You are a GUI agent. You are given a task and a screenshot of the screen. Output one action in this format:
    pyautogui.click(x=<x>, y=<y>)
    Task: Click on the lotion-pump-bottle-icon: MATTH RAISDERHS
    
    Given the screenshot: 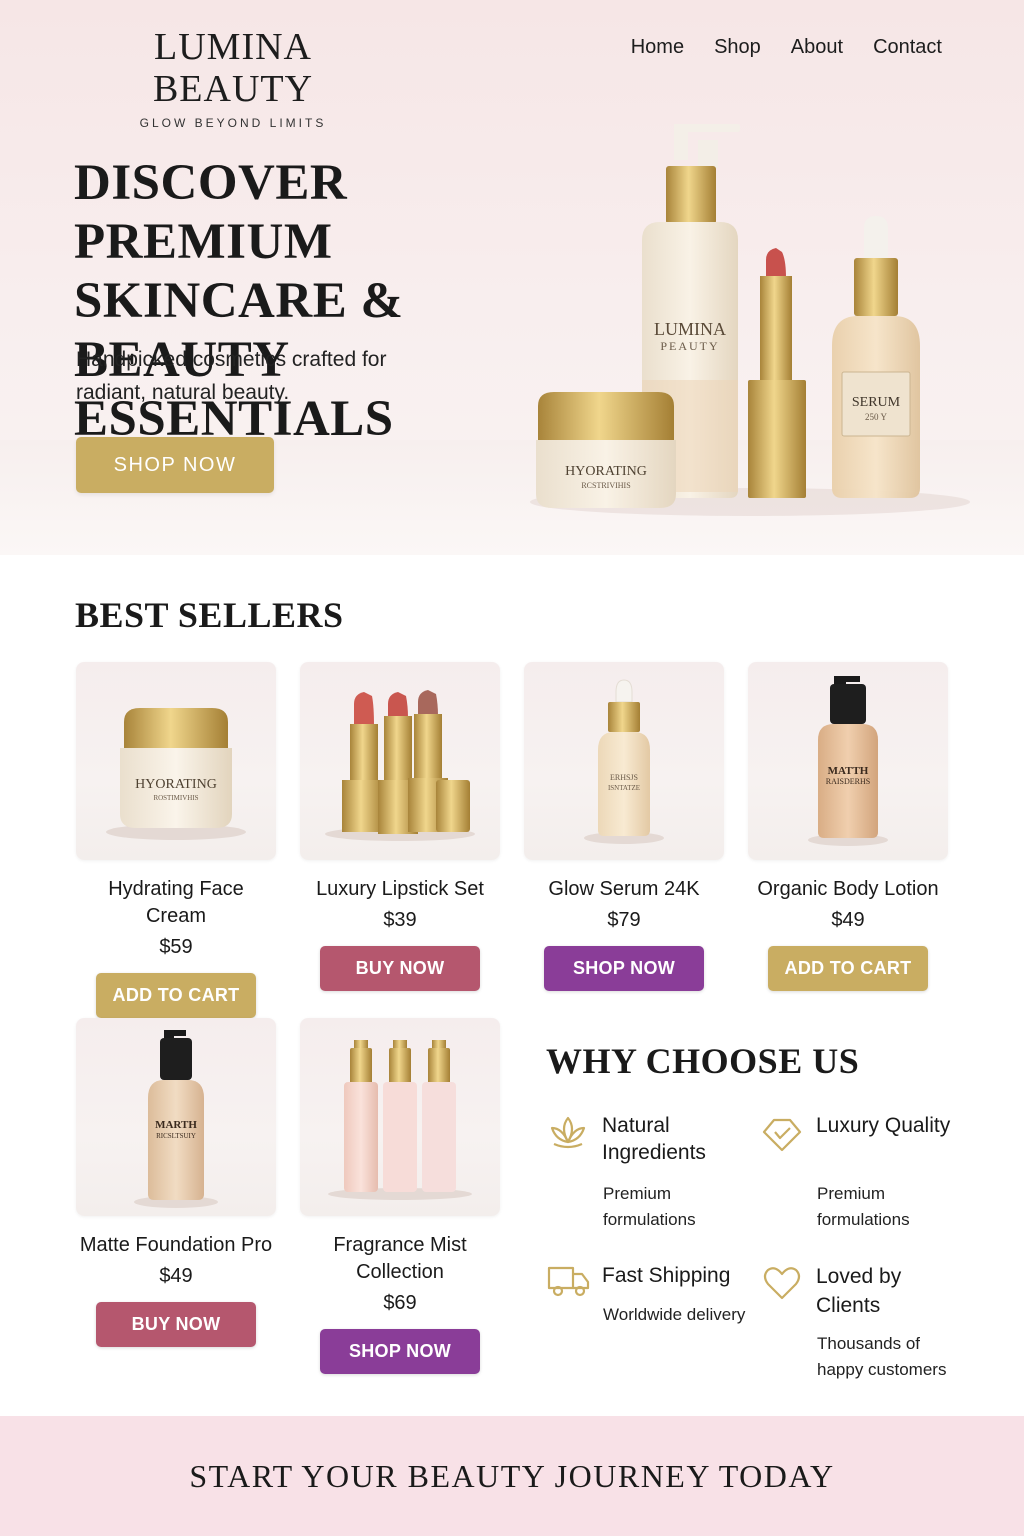 What is the action you would take?
    pyautogui.click(x=848, y=761)
    